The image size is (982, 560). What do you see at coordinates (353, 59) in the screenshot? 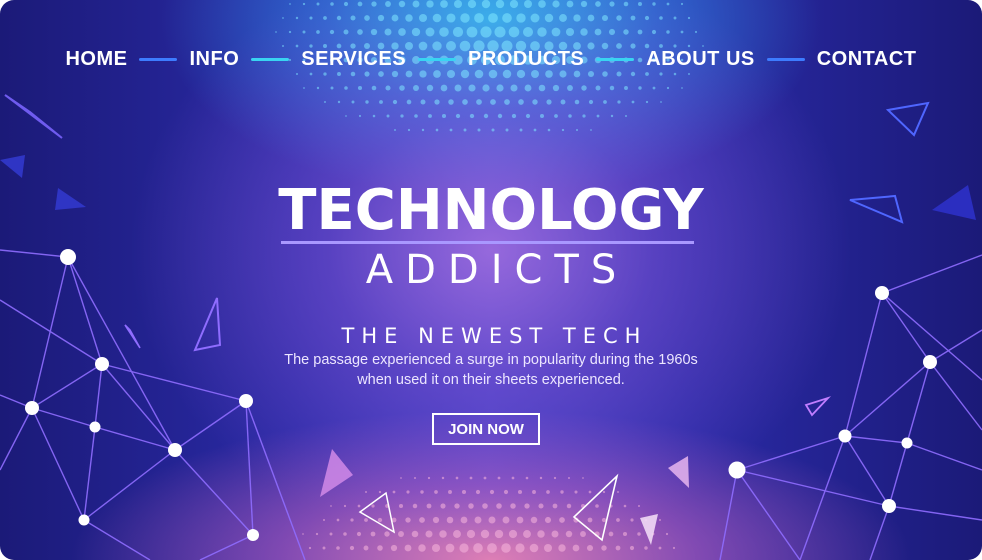
I see `nav-services: SERVICES` at bounding box center [353, 59].